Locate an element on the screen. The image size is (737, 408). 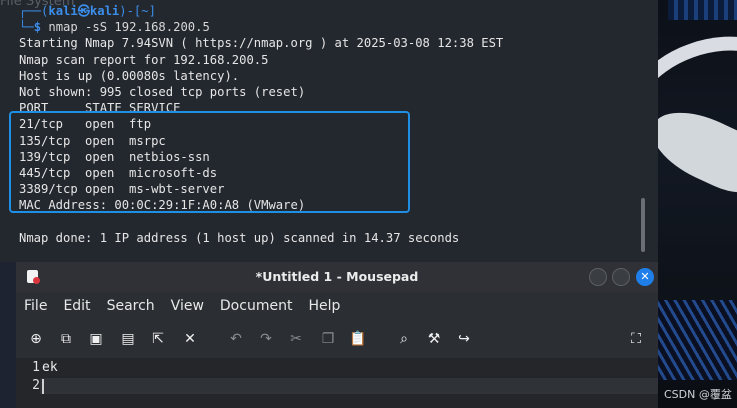
line-text: ek is located at coordinates (50, 367).